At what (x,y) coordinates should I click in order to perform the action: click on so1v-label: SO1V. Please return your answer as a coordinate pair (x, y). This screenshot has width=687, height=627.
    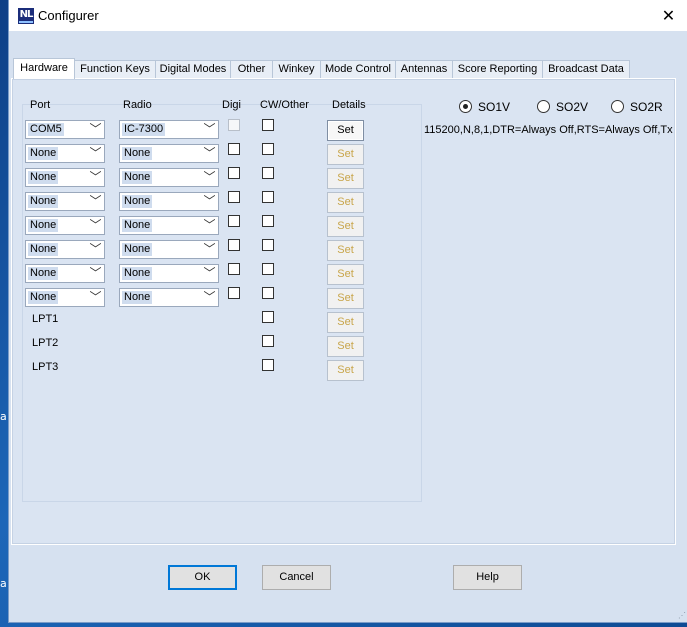
    Looking at the image, I should click on (494, 107).